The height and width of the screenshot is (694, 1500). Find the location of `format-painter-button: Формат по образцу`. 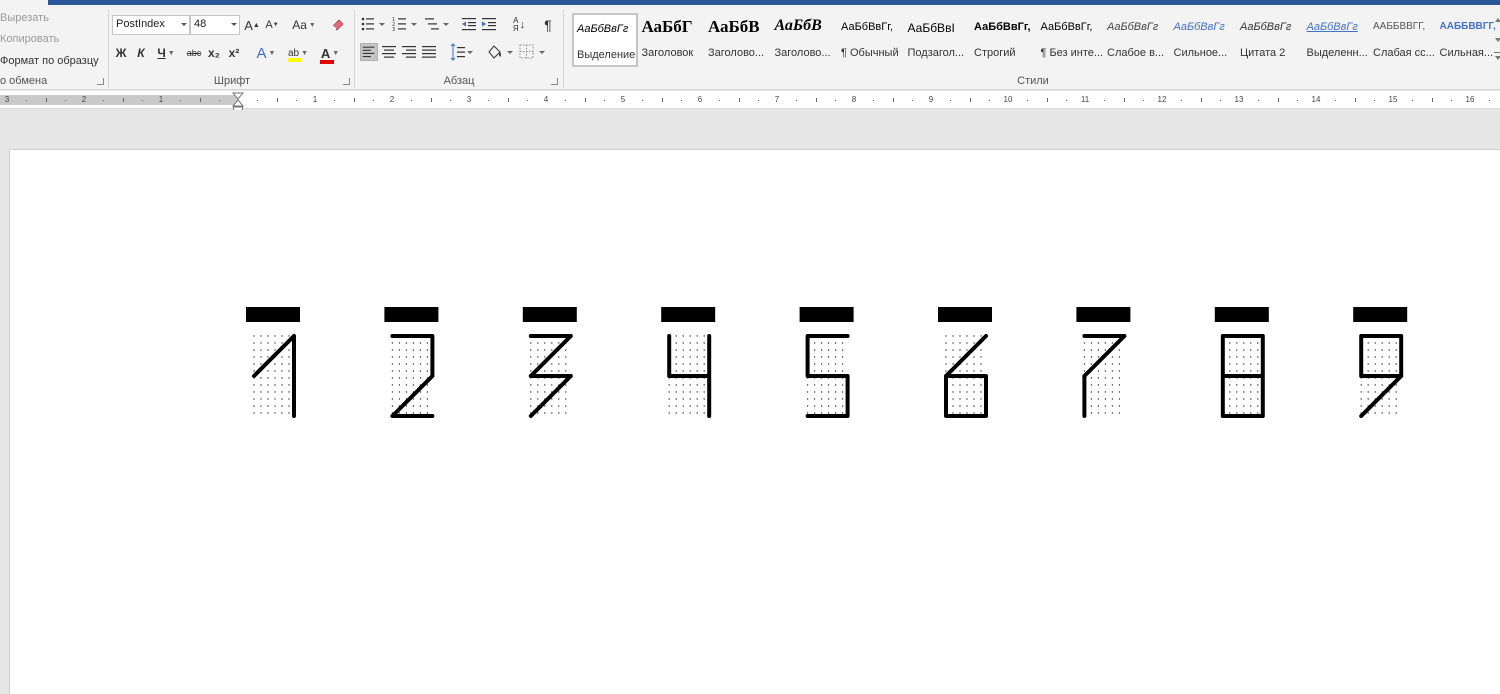

format-painter-button: Формат по образцу is located at coordinates (49, 61).